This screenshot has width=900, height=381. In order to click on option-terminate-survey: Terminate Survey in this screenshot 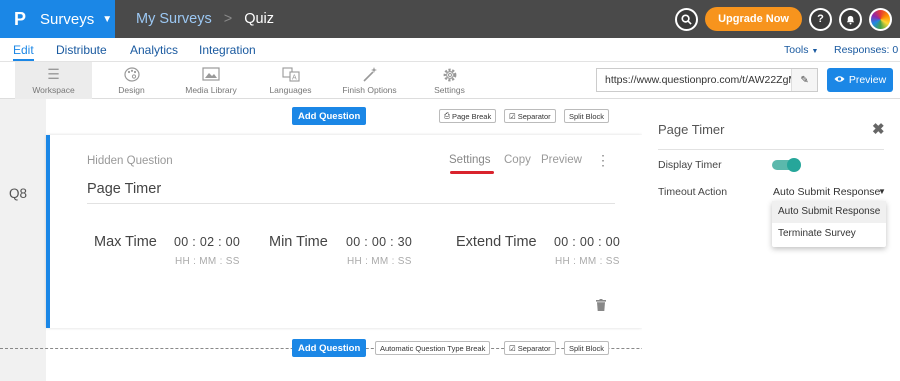, I will do `click(829, 234)`.